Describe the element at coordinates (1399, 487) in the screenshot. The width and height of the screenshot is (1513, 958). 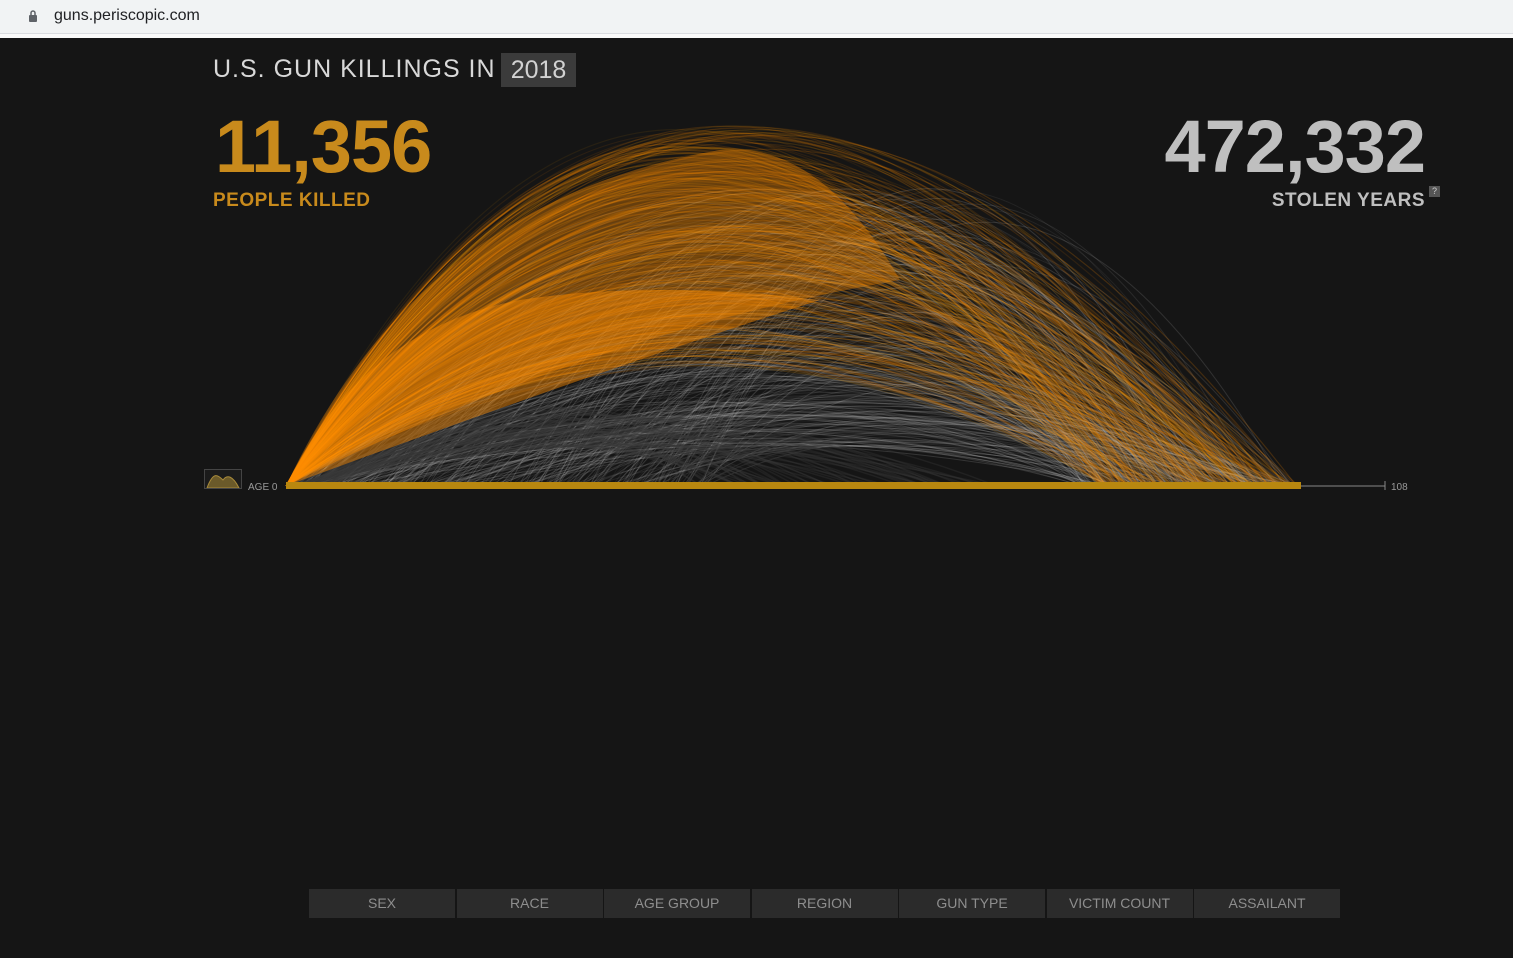
I see `age-end-label: 108` at that location.